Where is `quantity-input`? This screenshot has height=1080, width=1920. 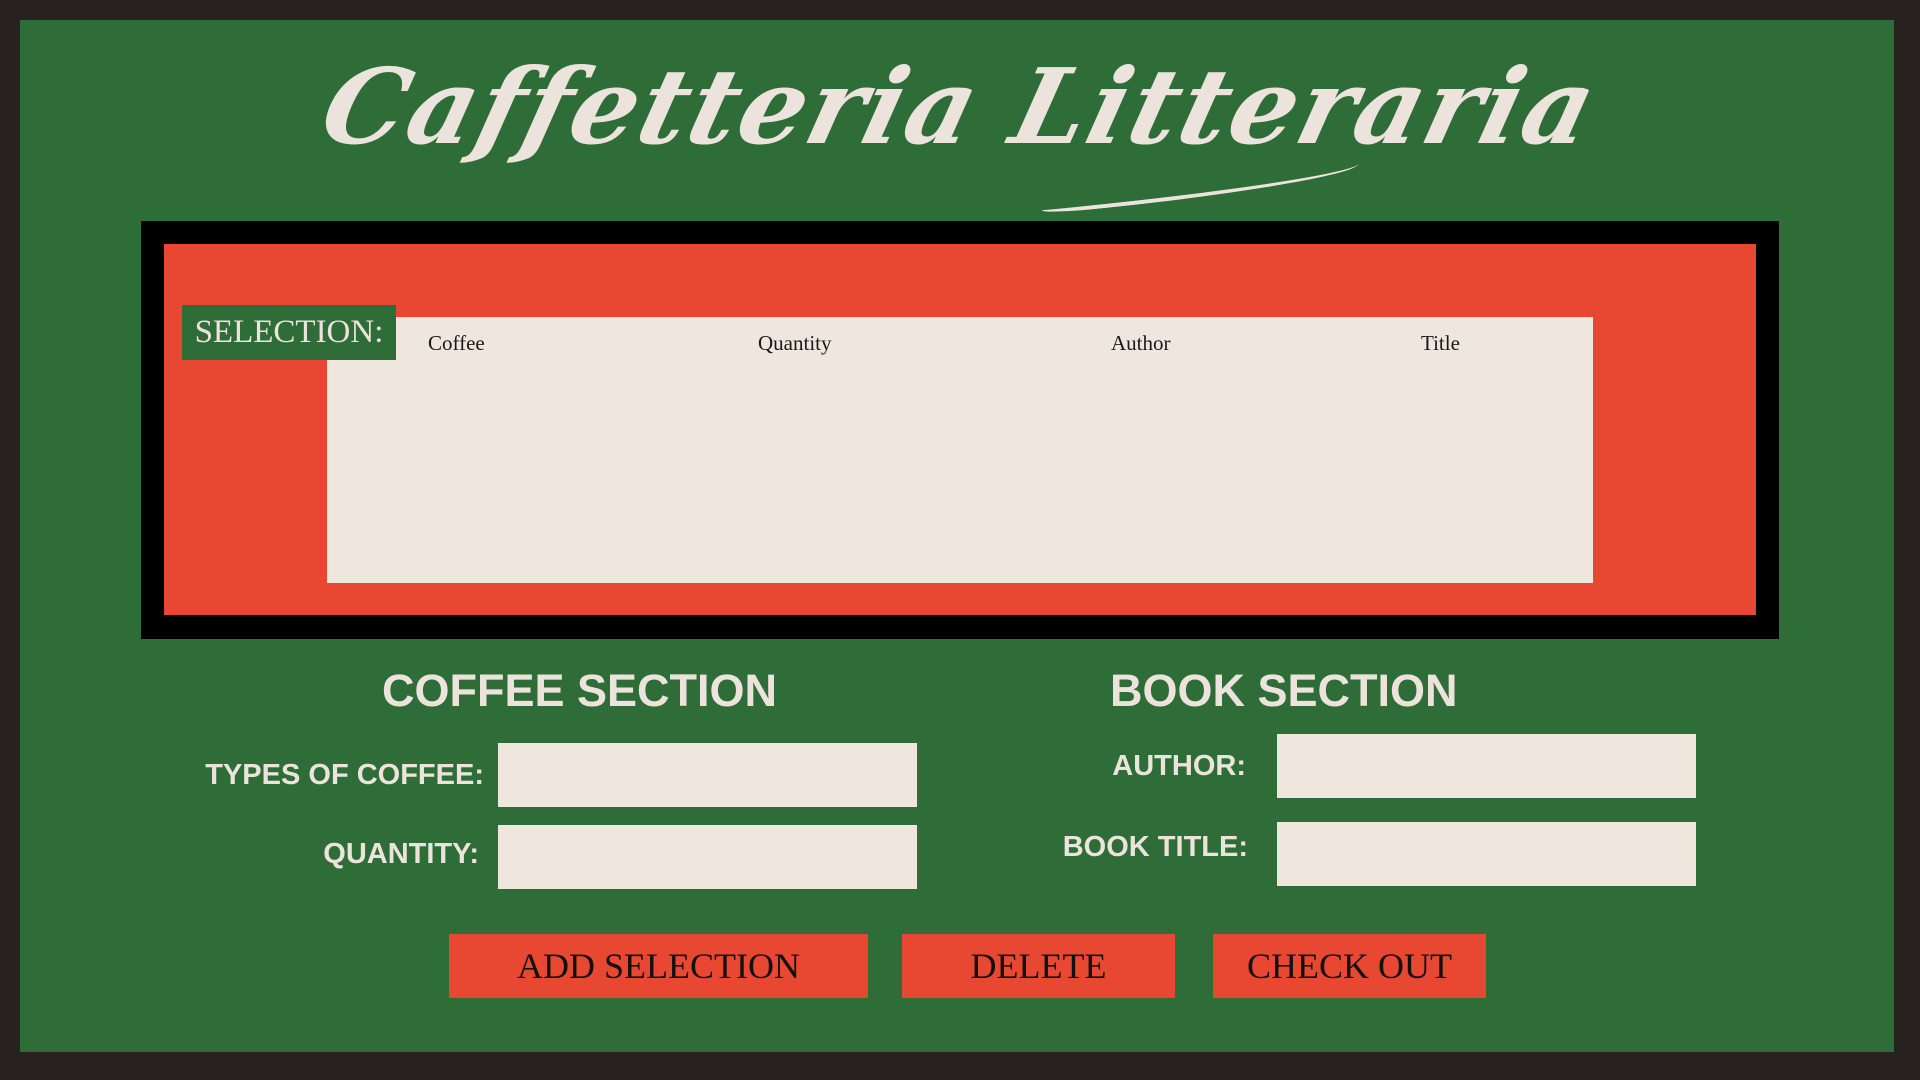 quantity-input is located at coordinates (707, 857).